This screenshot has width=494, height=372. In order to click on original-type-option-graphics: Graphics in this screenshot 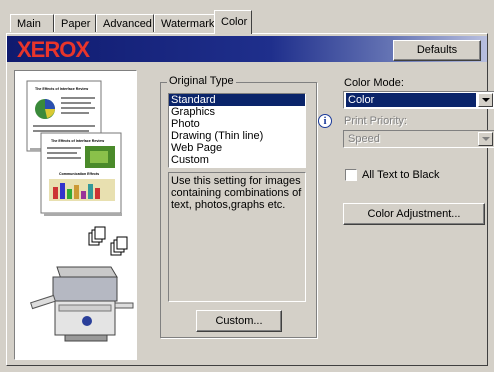, I will do `click(237, 112)`.